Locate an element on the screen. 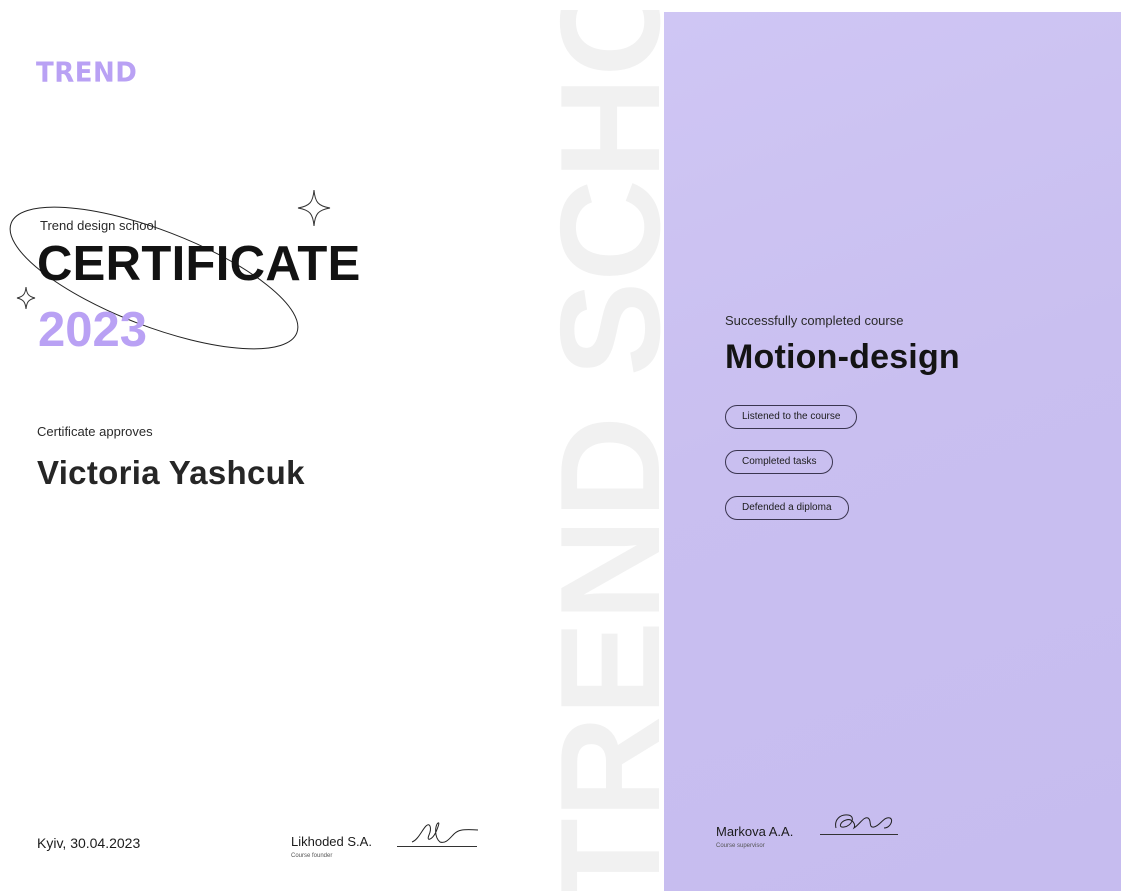  supervisor-signature is located at coordinates (864, 822).